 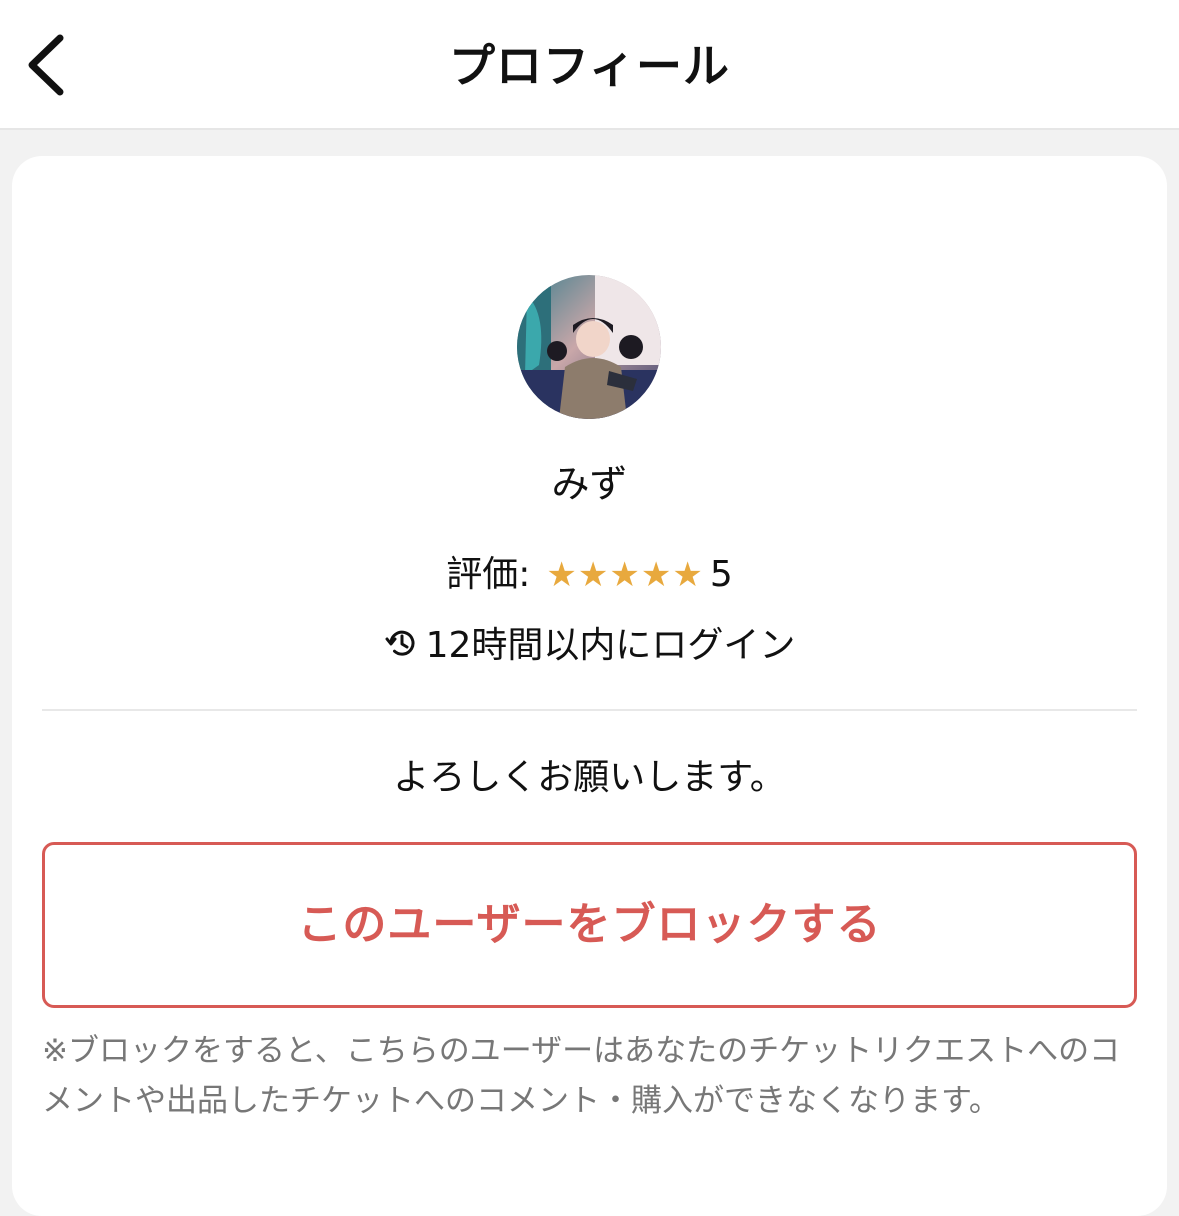 I want to click on avatar-image, so click(x=589, y=347).